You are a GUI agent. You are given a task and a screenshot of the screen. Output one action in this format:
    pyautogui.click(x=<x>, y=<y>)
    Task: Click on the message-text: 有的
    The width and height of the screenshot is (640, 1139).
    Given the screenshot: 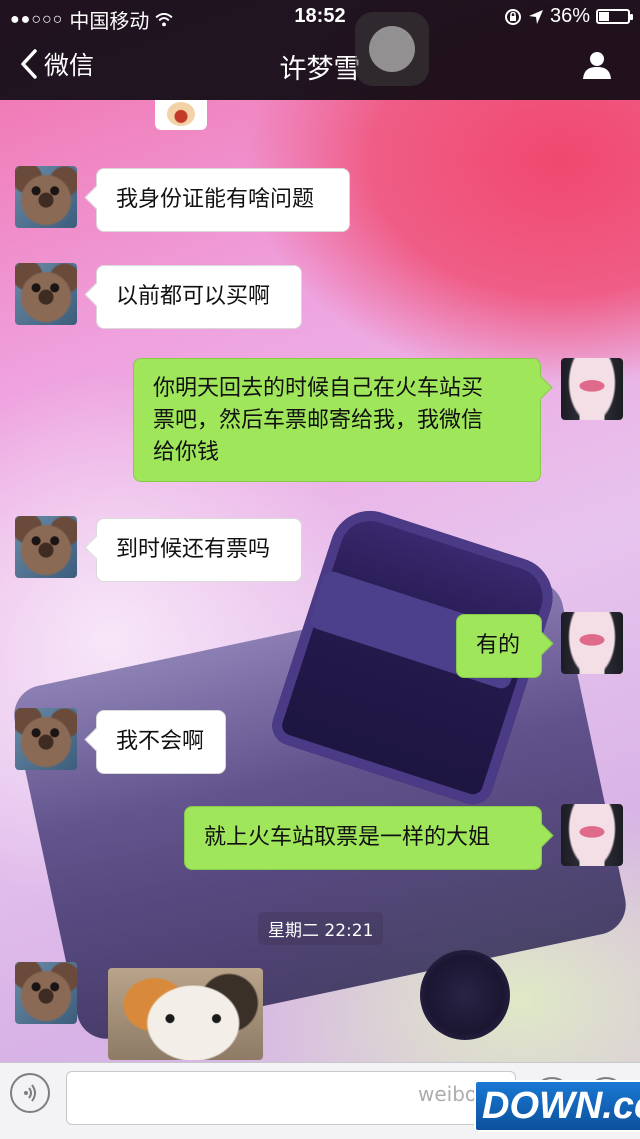 What is the action you would take?
    pyautogui.click(x=498, y=645)
    